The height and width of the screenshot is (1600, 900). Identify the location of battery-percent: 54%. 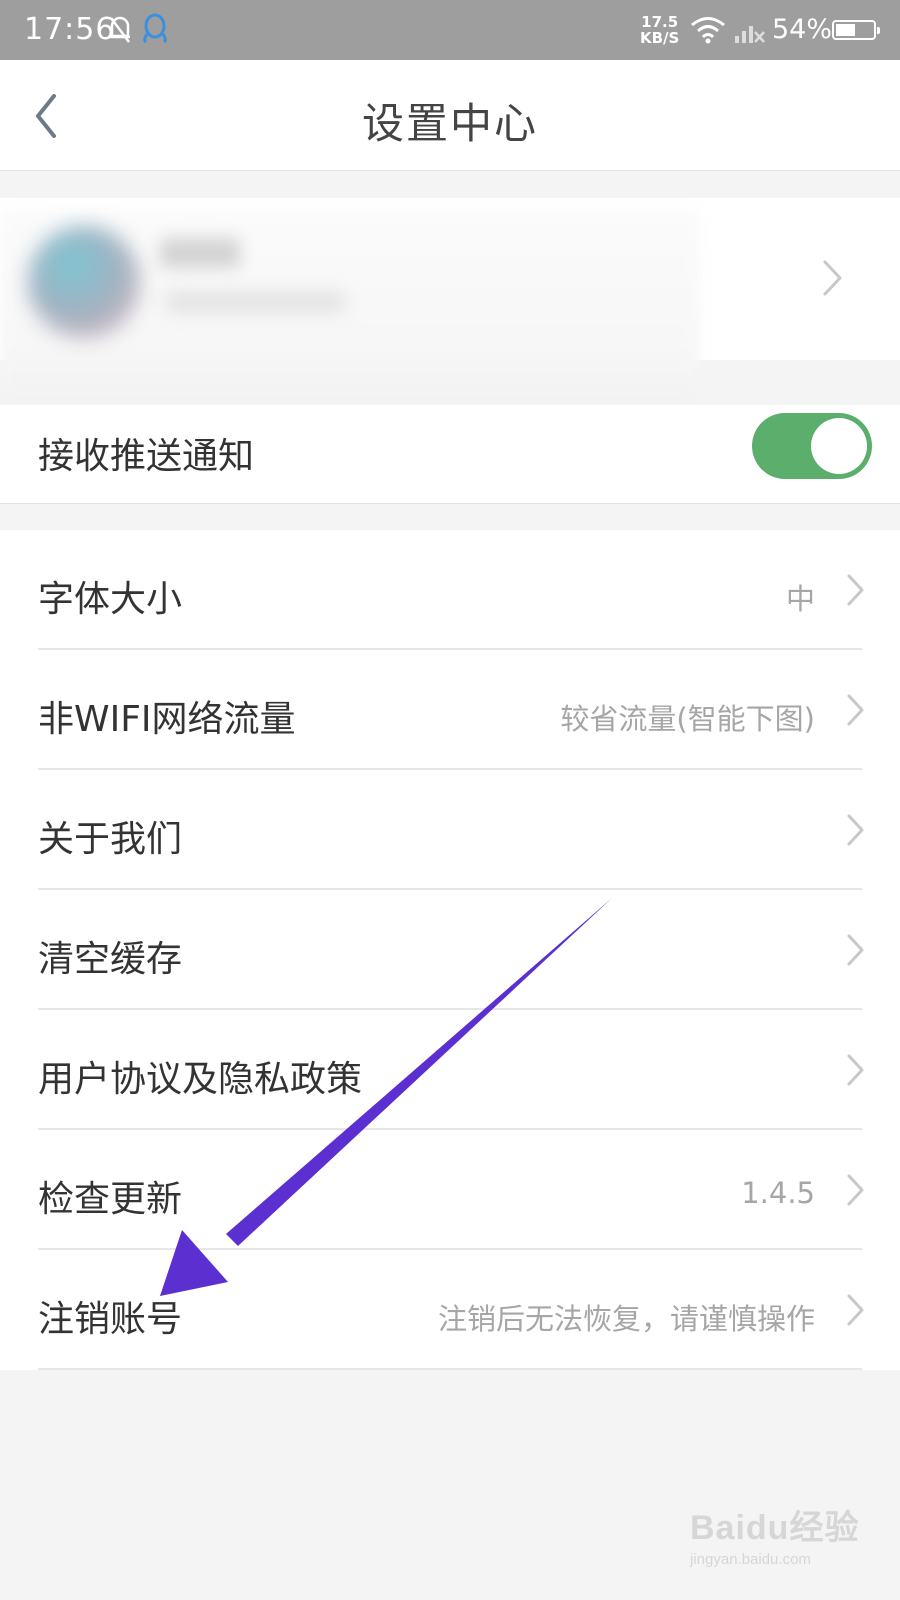
(802, 29).